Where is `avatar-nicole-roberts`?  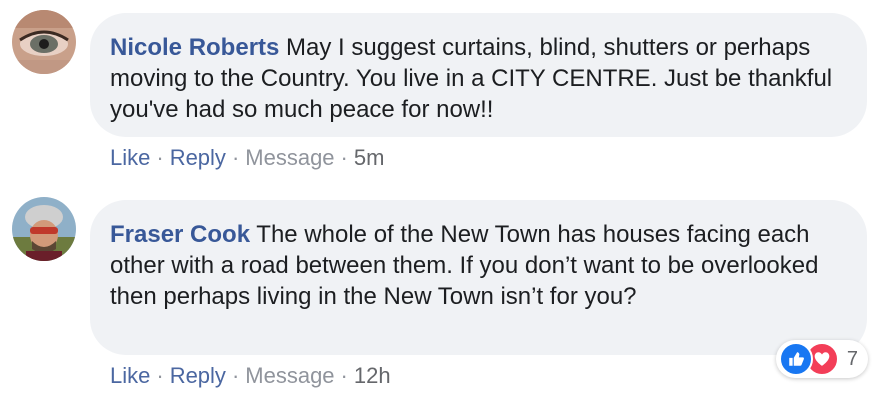
avatar-nicole-roberts is located at coordinates (44, 42).